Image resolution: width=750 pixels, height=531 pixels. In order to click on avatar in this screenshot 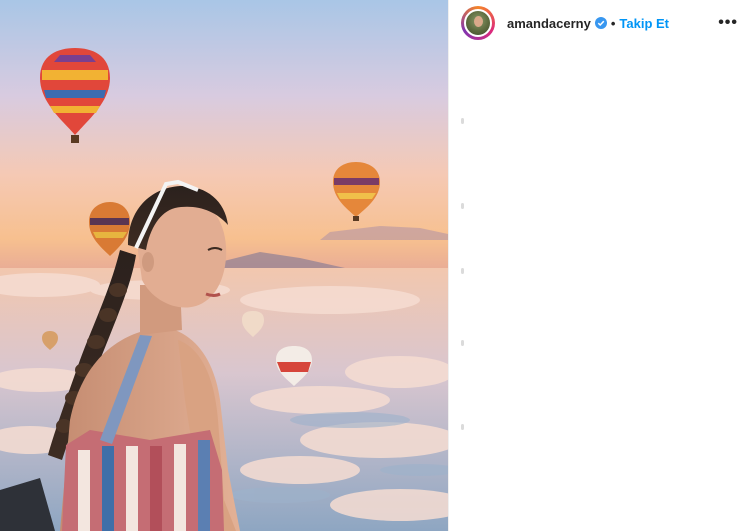, I will do `click(478, 23)`.